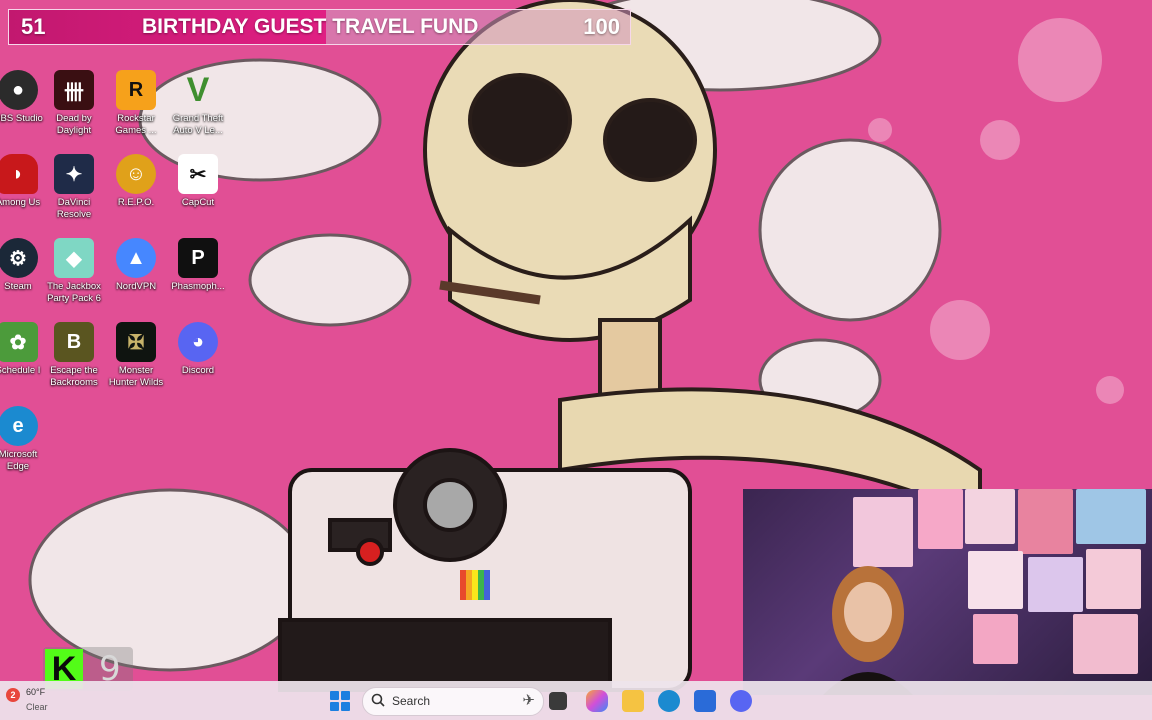 This screenshot has width=1152, height=720. I want to click on steam-icon: ⚙, so click(19, 258).